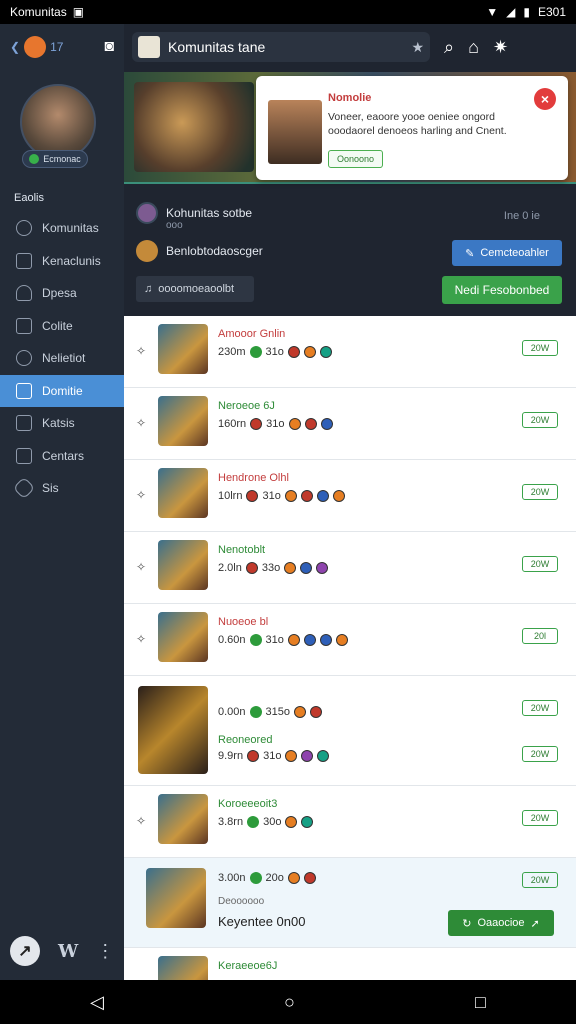  Describe the element at coordinates (350, 822) in the screenshot. I see `list-item: ✧ Koroeeeoit3 3.8rn 30o 20W` at that location.